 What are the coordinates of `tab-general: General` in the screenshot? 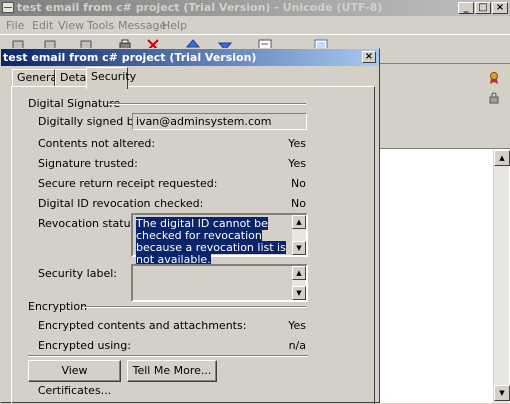 It's located at (36, 78).